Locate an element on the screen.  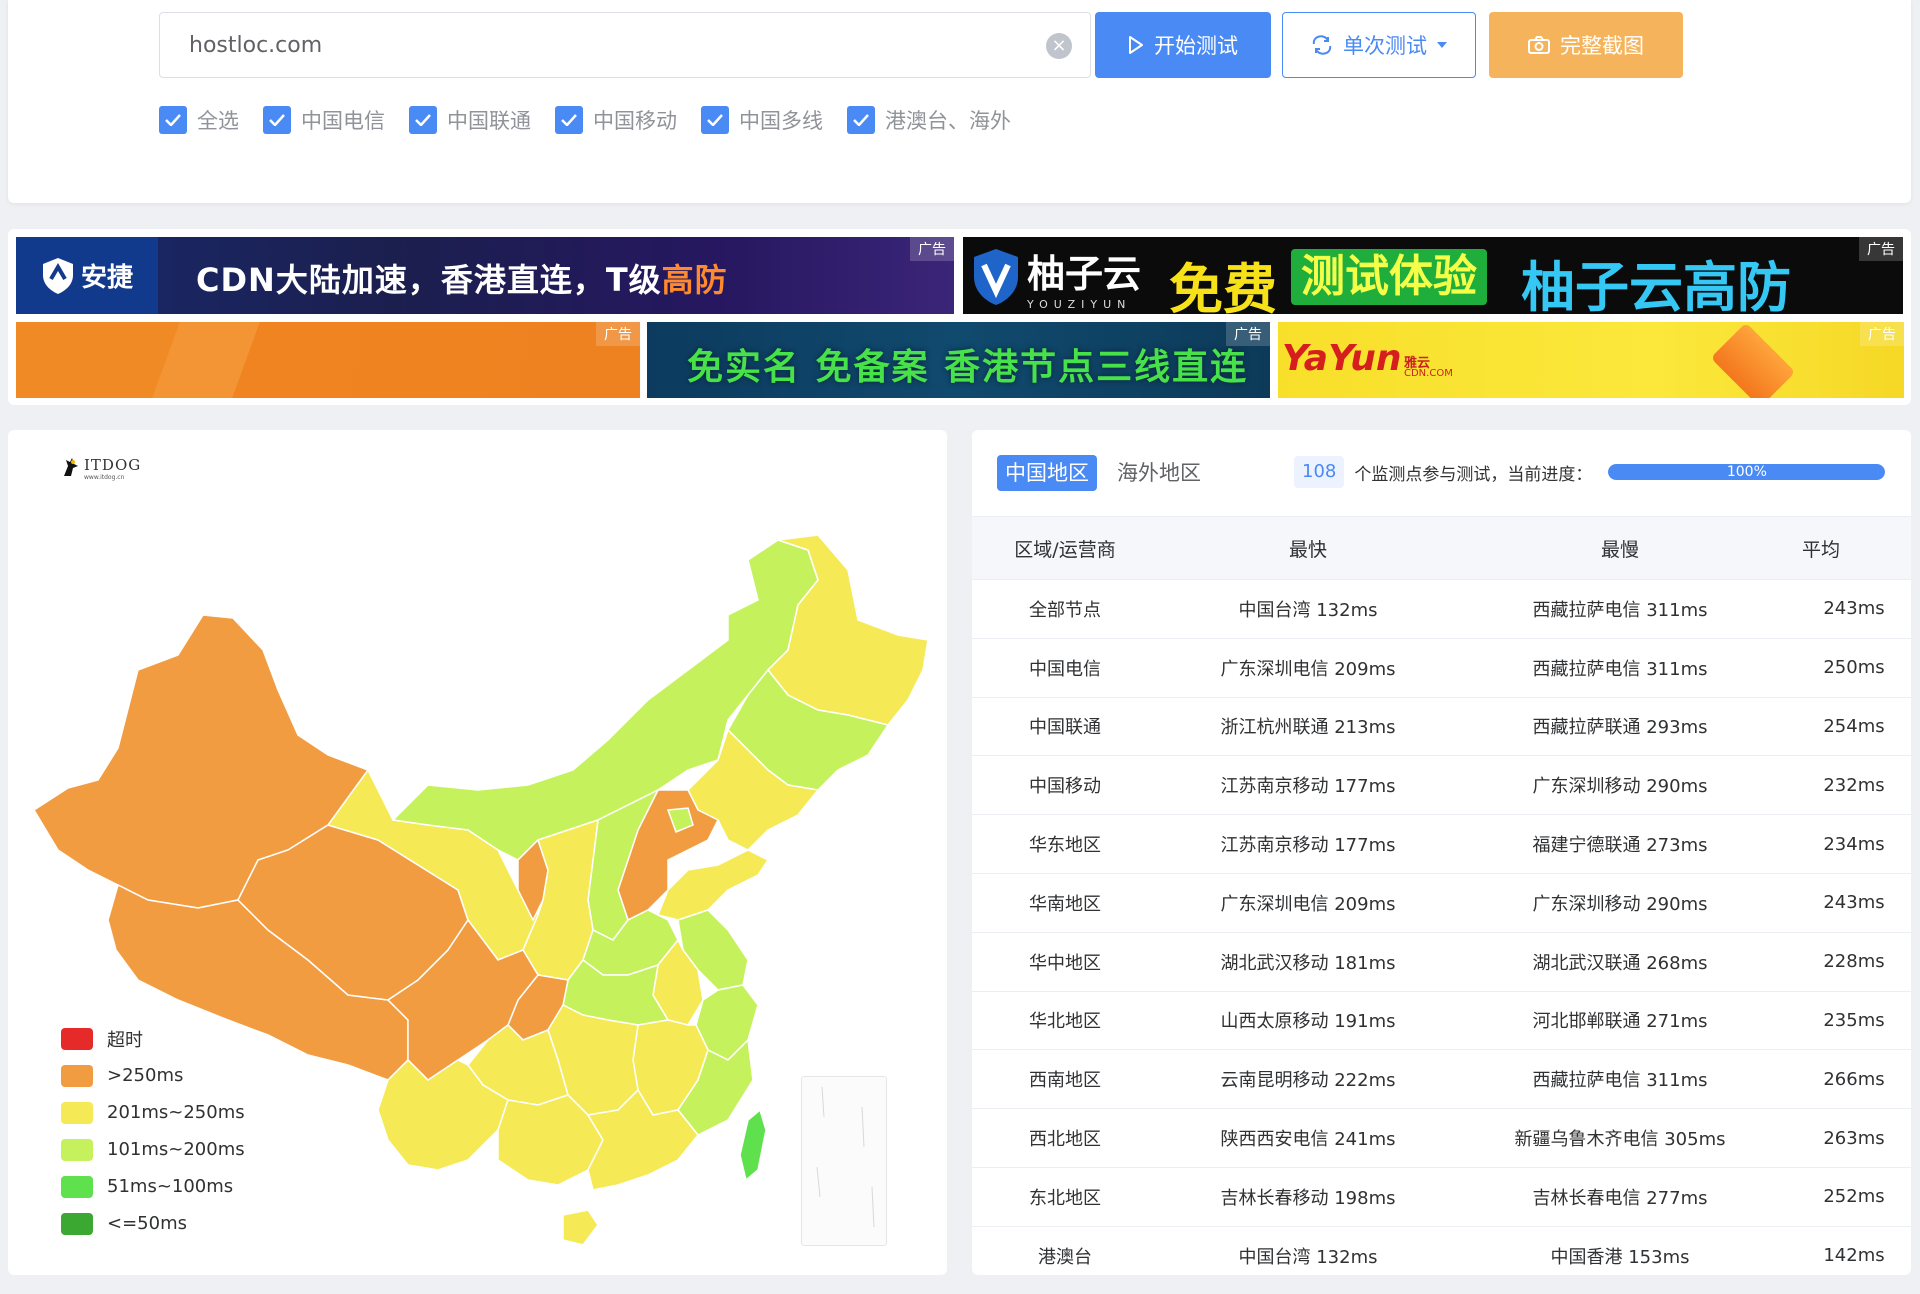
filter-overseas: 港澳台、海外 is located at coordinates (929, 120).